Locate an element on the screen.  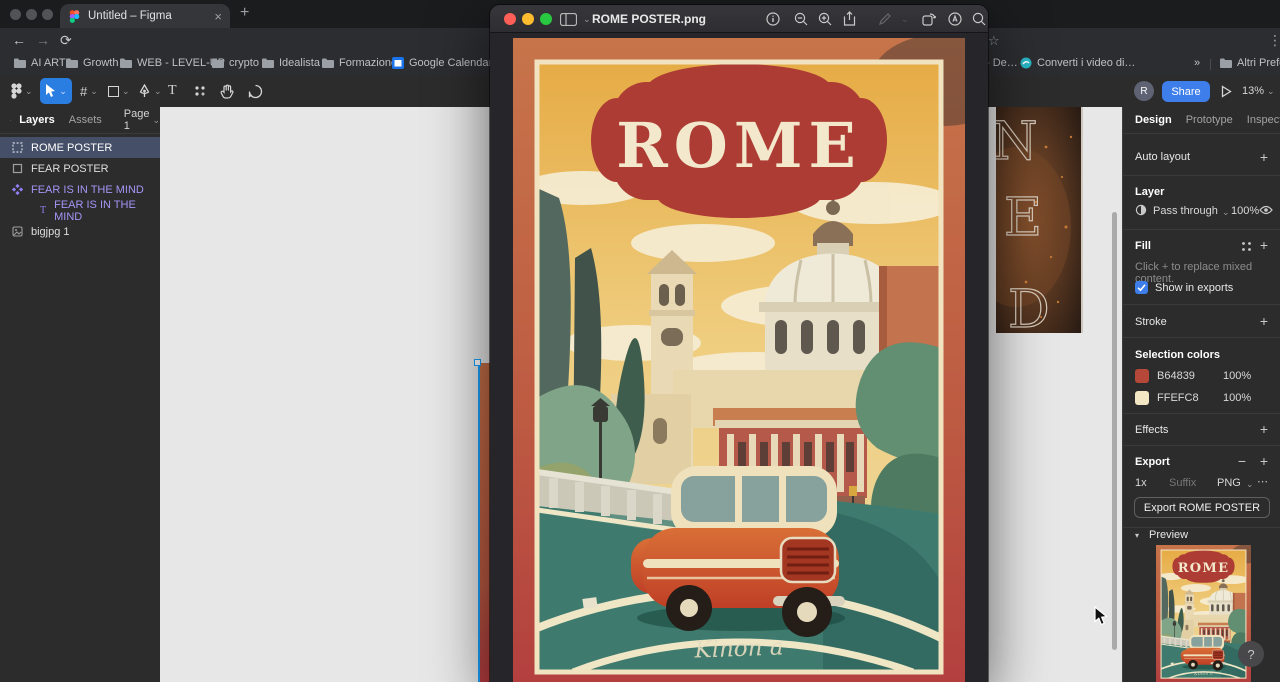
shape-tool-button: ⌄ is located at coordinates (119, 91).